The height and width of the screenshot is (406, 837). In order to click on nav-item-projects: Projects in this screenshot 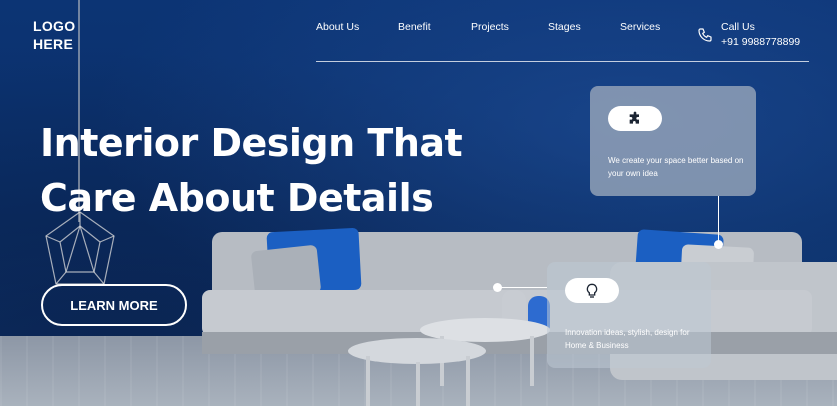, I will do `click(490, 27)`.